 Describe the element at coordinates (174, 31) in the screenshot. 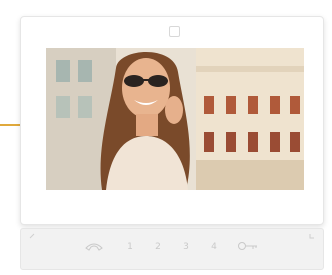

I see `camera-icon` at that location.